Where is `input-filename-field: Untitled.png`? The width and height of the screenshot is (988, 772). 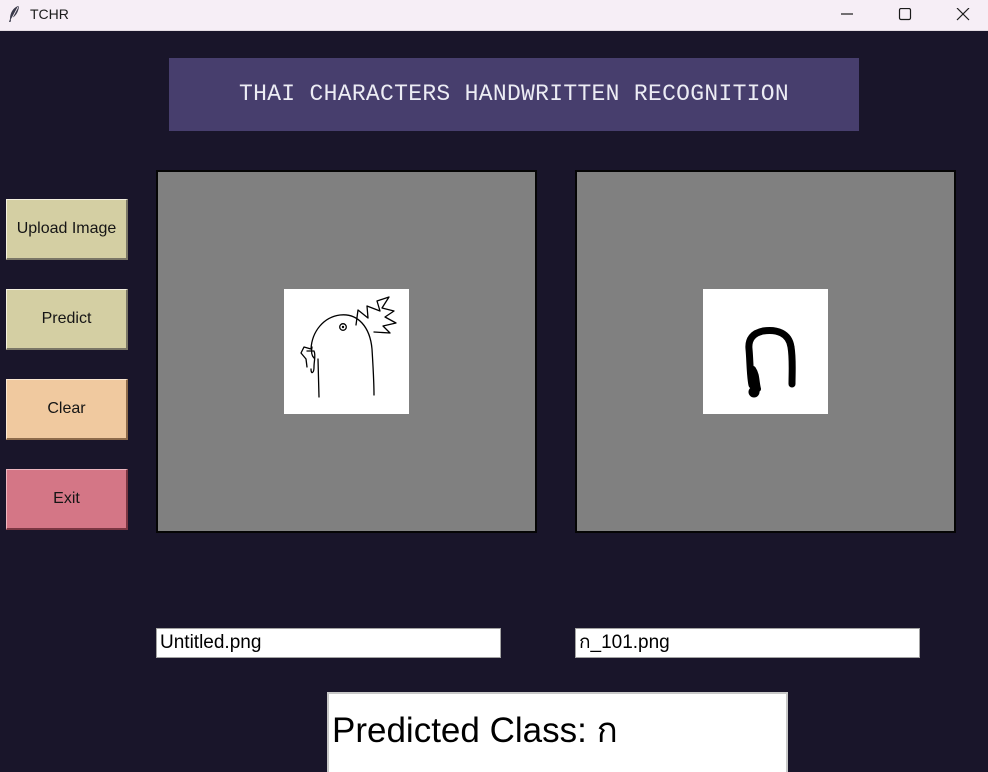 input-filename-field: Untitled.png is located at coordinates (328, 643).